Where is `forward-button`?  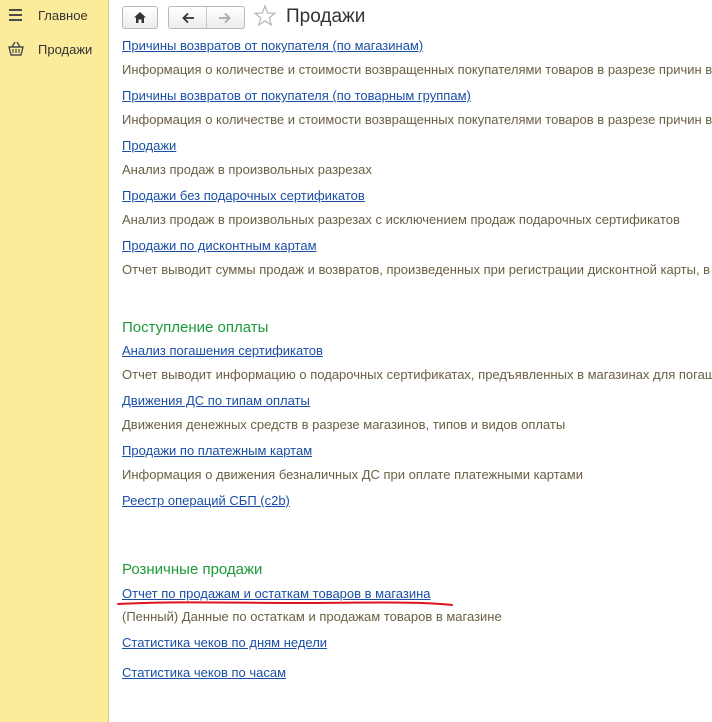
forward-button is located at coordinates (225, 17).